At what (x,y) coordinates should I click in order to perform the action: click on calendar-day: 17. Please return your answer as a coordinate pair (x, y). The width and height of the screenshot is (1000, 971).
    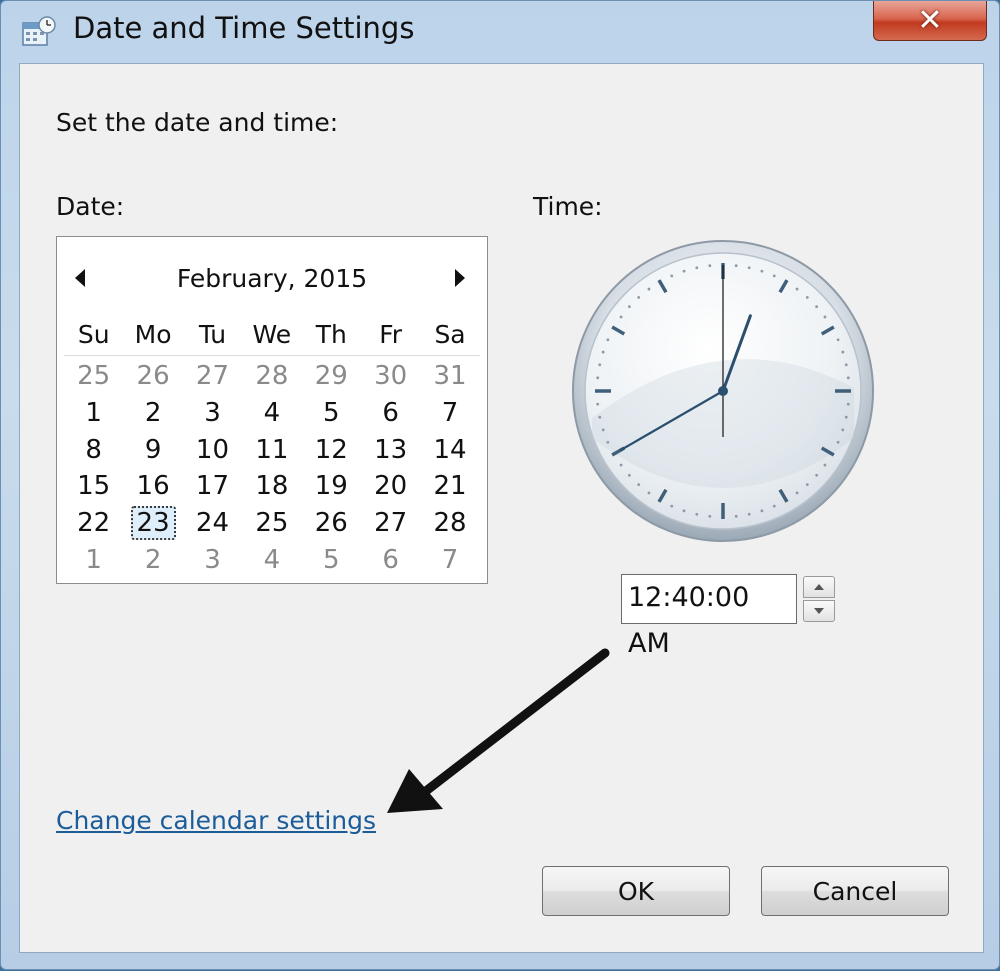
    Looking at the image, I should click on (212, 486).